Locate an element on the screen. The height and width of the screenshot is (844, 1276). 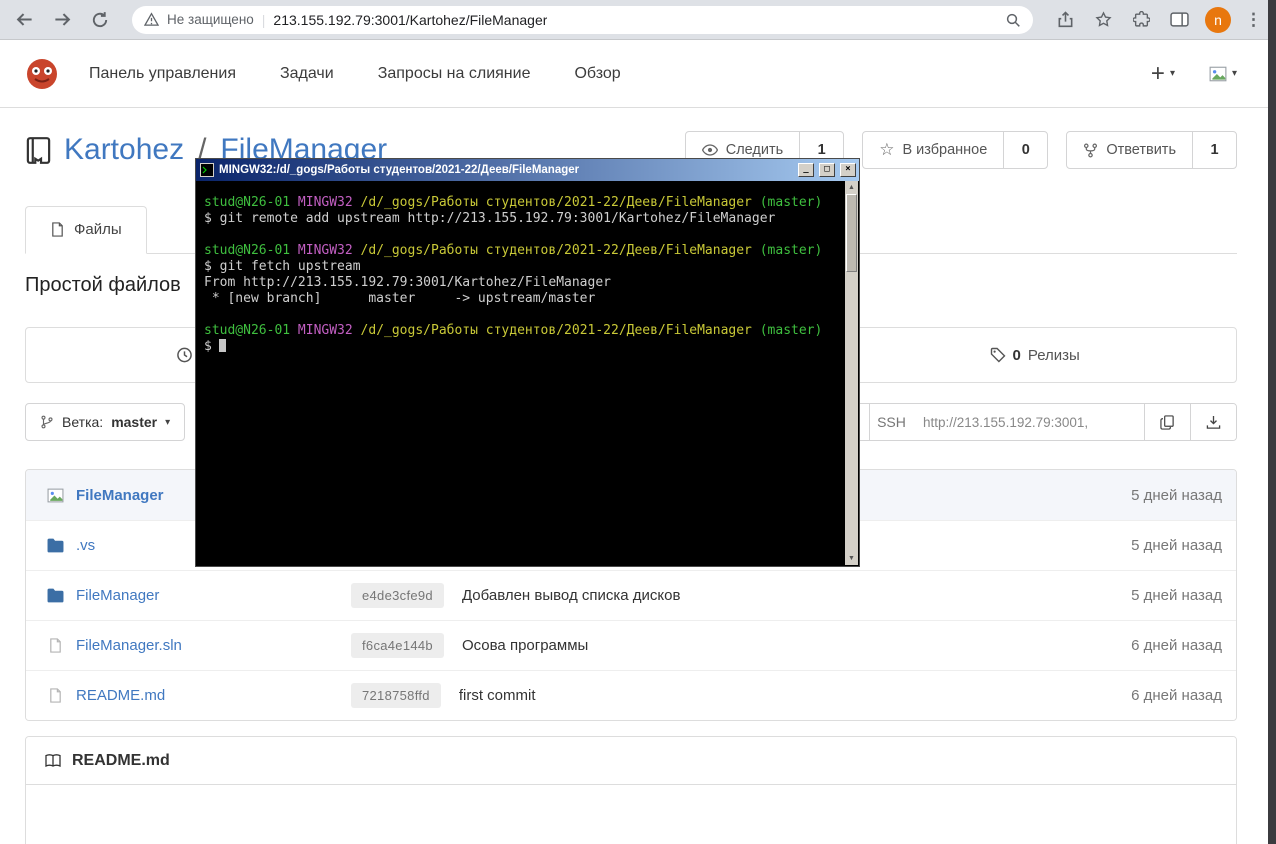
download-archive-button is located at coordinates (1213, 422).